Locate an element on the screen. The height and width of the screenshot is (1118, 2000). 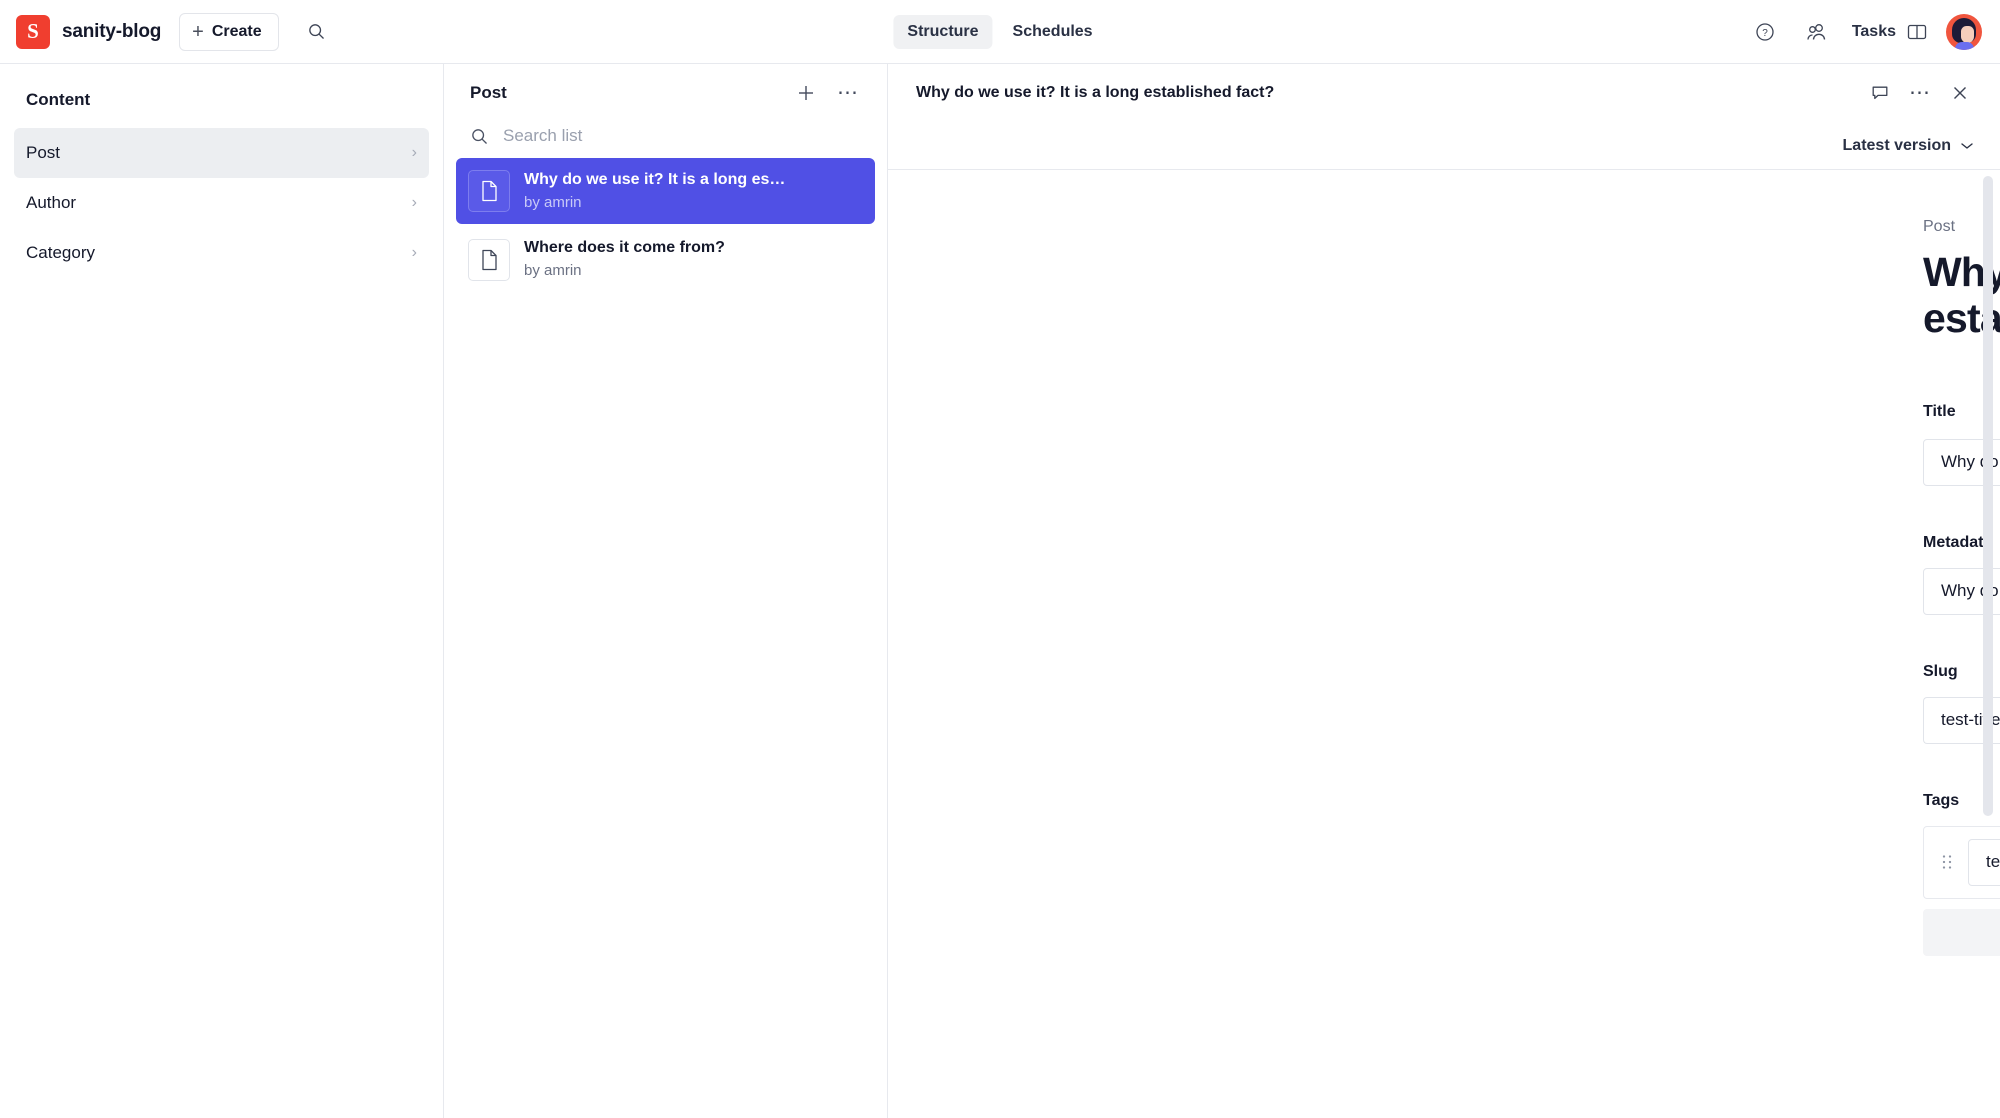
search-input-placeholder: Search list is located at coordinates (543, 135).